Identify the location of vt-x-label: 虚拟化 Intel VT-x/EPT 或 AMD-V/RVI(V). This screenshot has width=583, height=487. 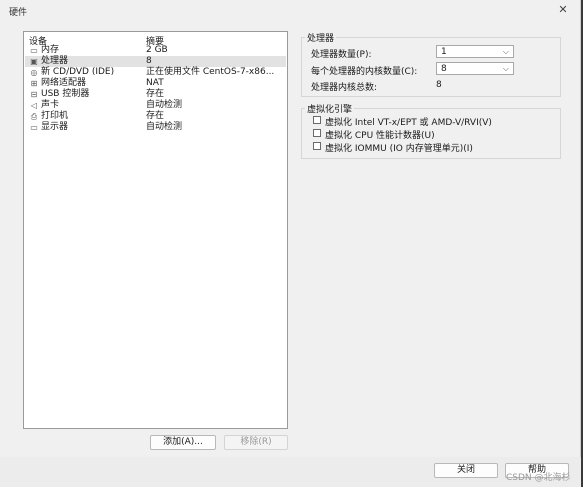
(408, 121).